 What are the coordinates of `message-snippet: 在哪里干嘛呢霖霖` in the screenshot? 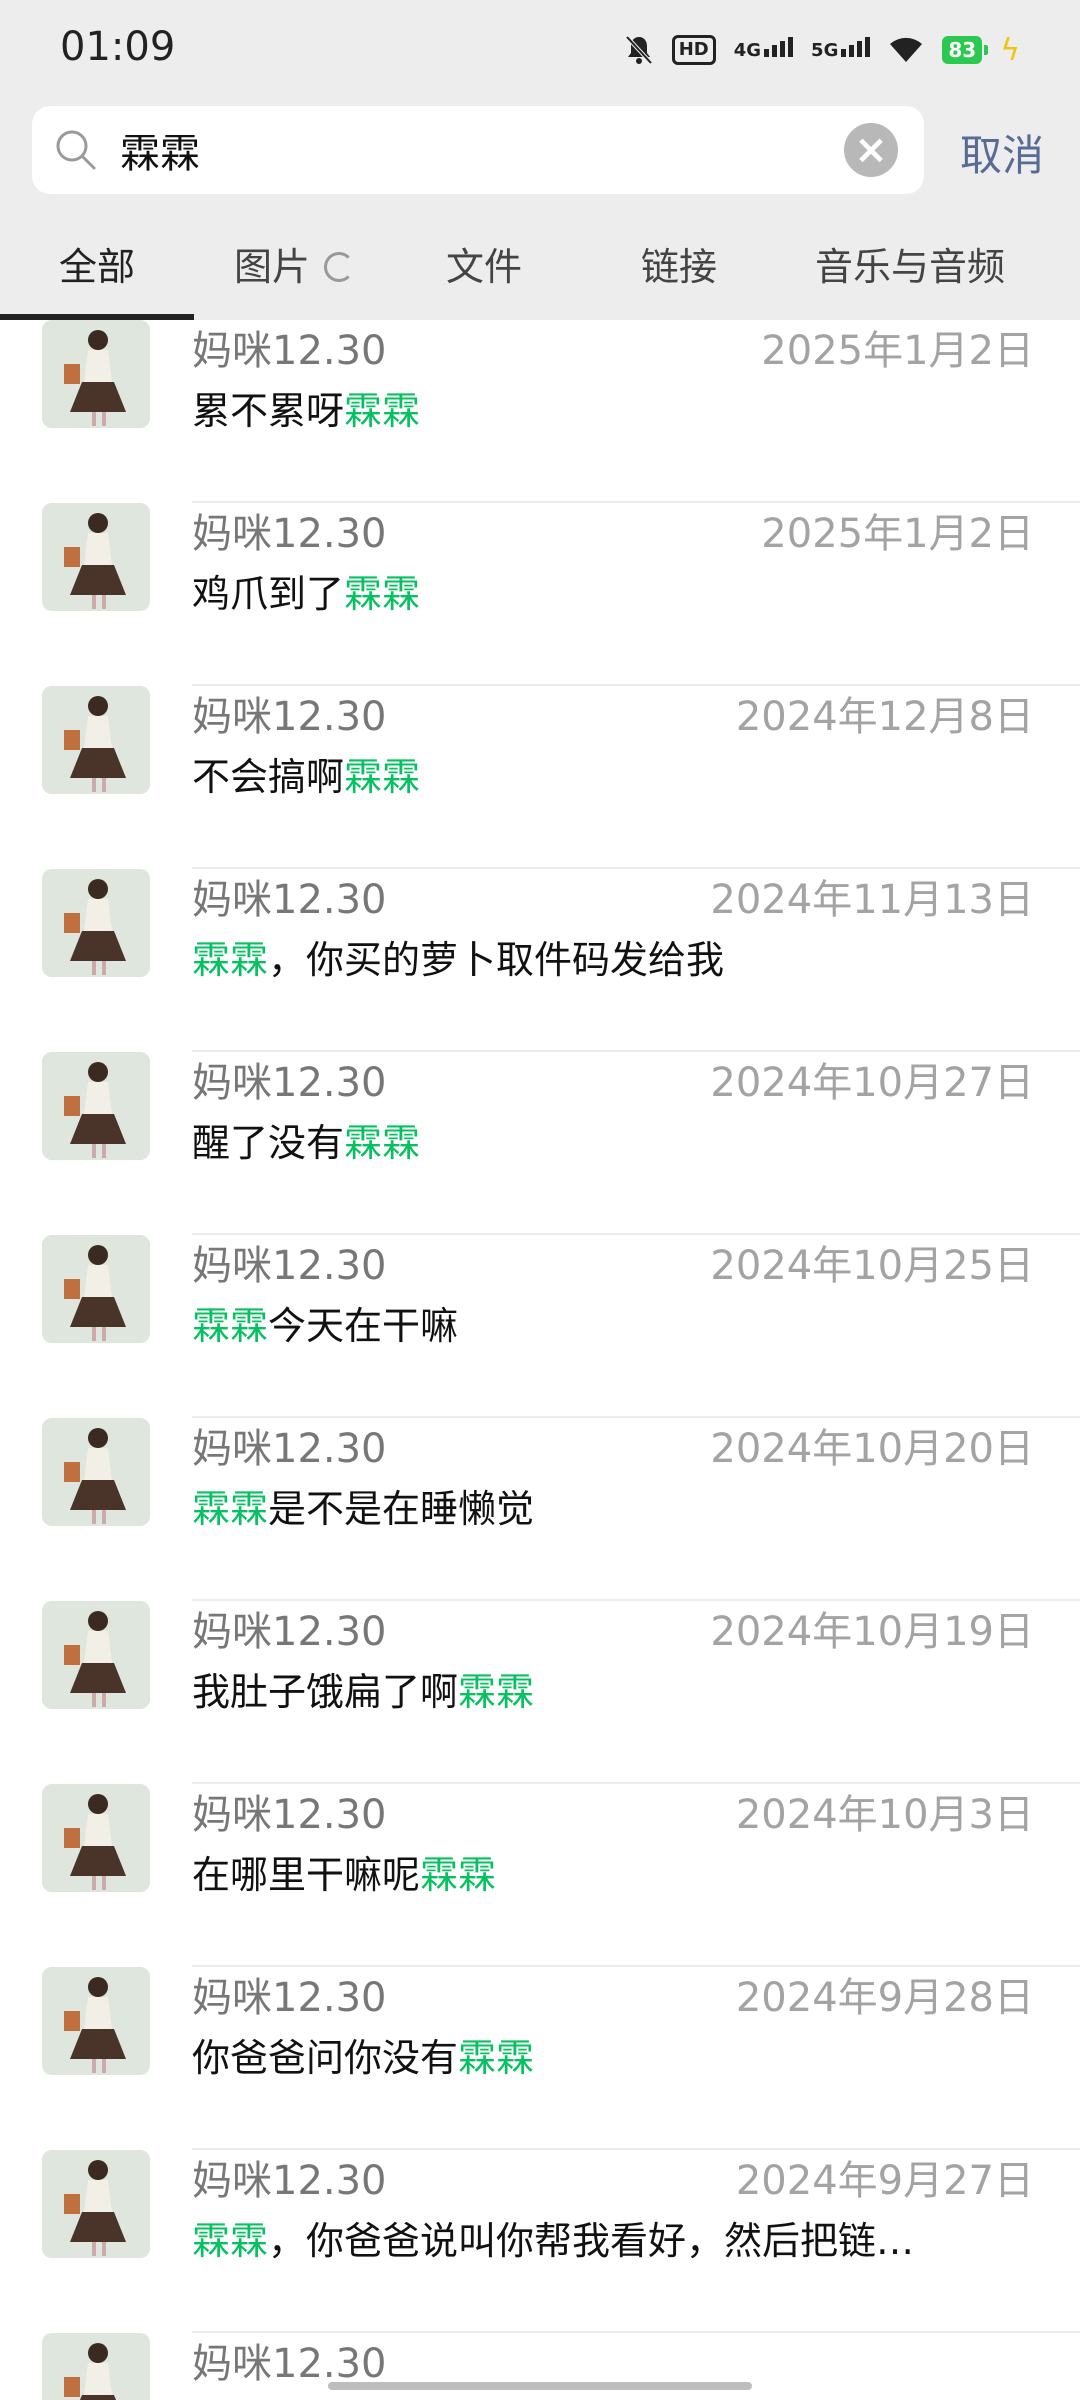 It's located at (344, 1871).